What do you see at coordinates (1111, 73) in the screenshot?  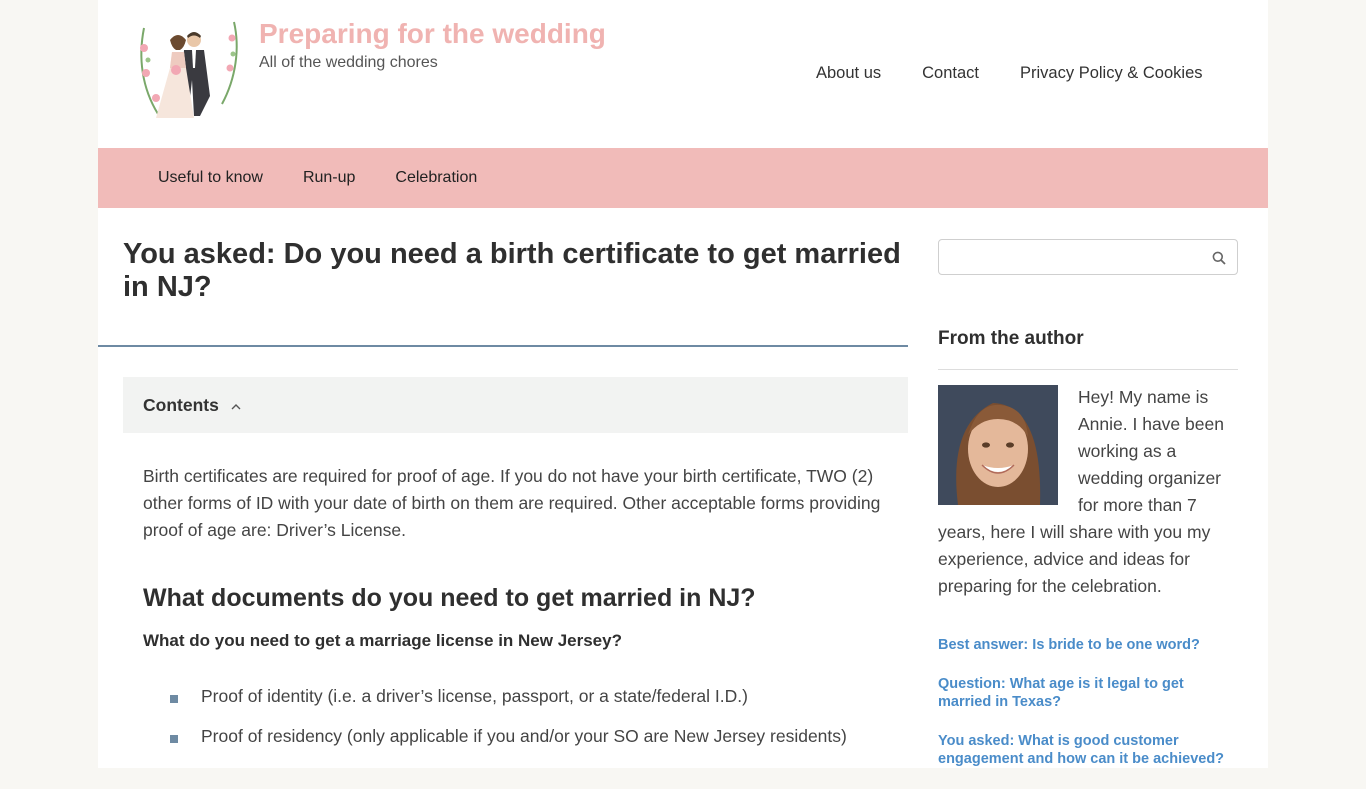 I see `nav-privacy-policy: Privacy Policy & Cookies` at bounding box center [1111, 73].